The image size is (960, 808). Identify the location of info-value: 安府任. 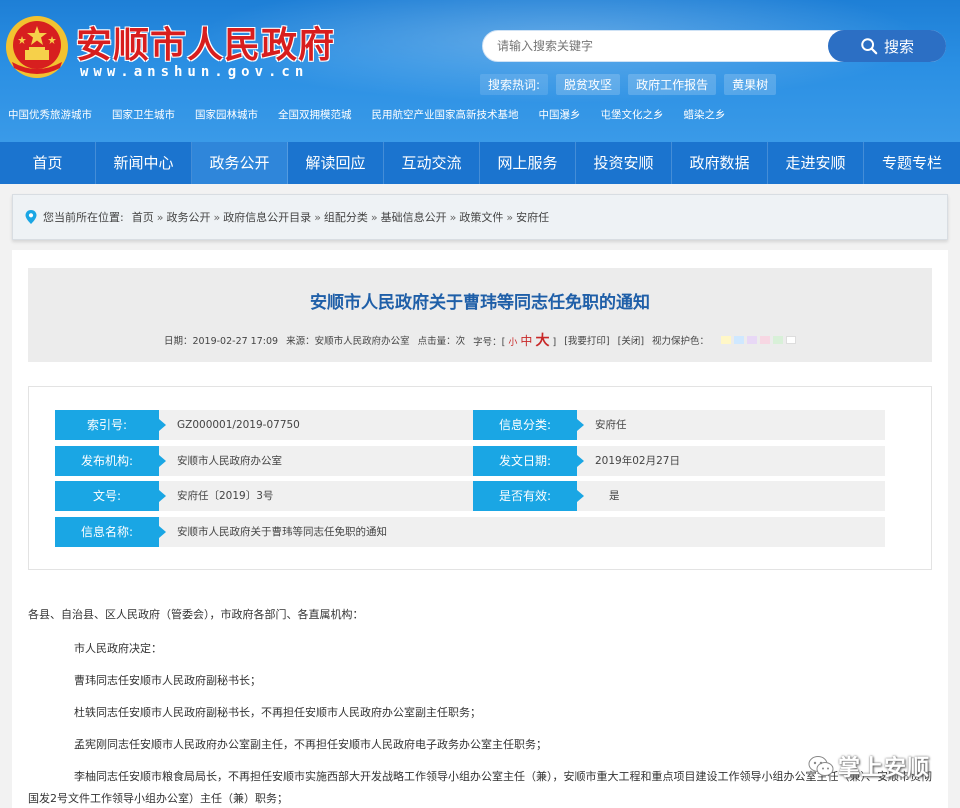
(731, 425).